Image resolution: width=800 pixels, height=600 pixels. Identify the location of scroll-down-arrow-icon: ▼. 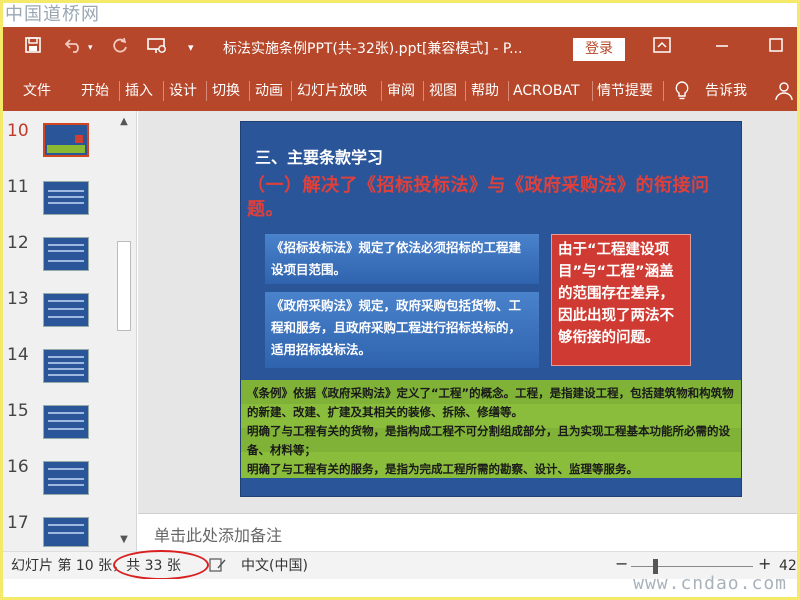
(124, 540).